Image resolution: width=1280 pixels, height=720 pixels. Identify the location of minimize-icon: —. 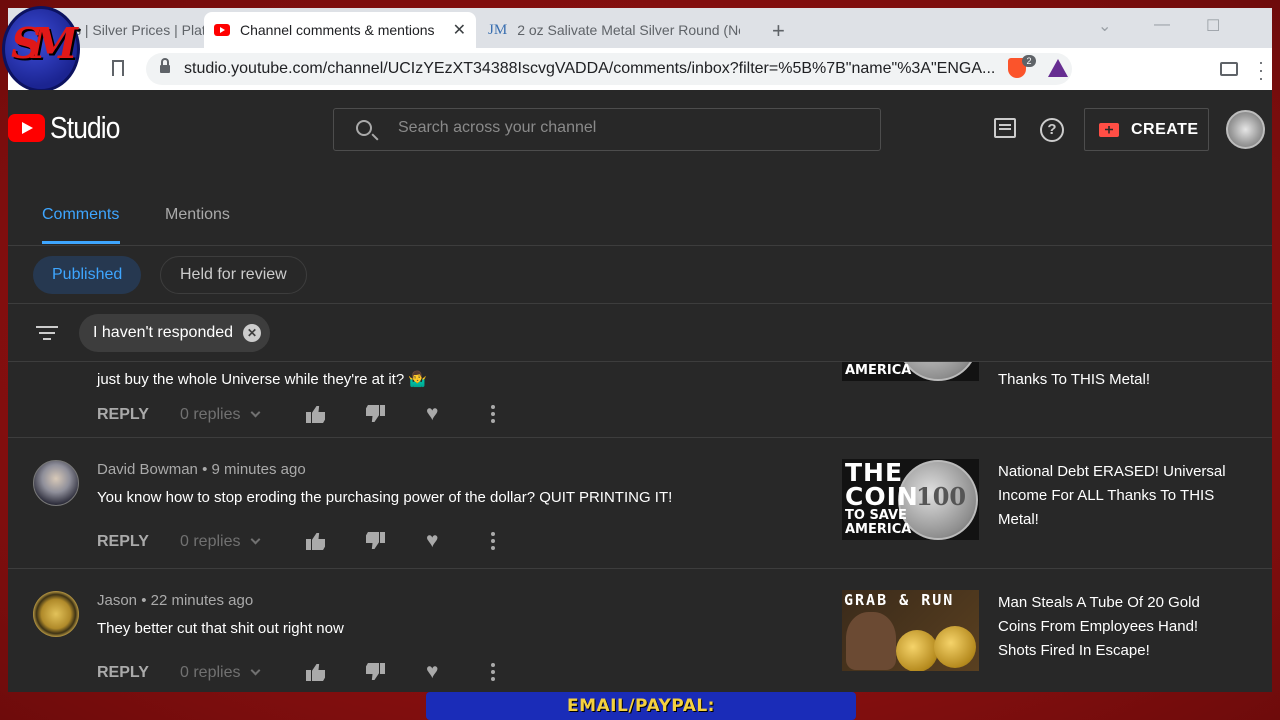
(1162, 25).